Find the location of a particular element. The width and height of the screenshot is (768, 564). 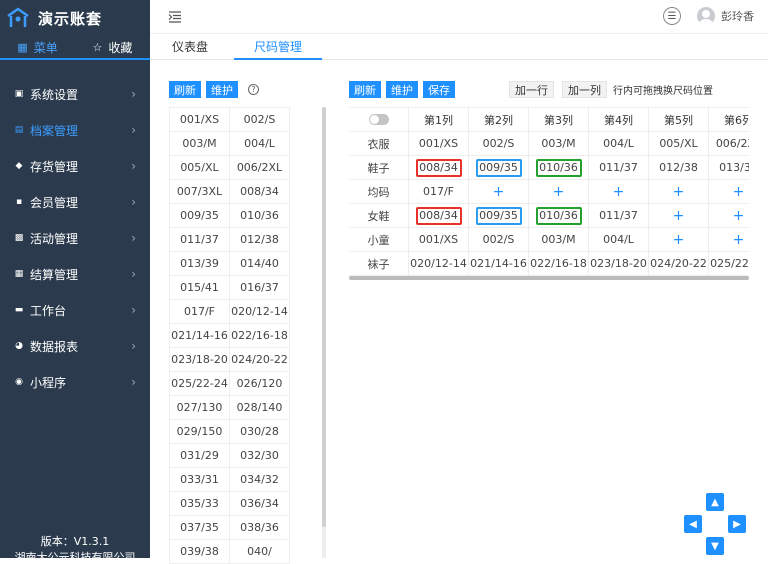

size-cell: 033/31 is located at coordinates (200, 480).